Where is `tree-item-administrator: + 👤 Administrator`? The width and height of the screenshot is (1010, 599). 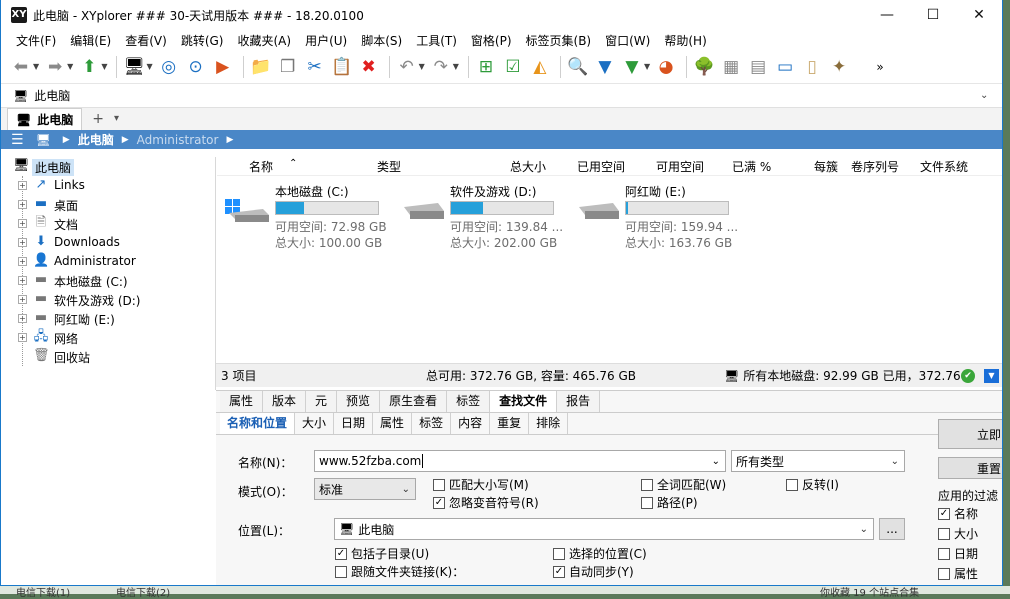
tree-item-administrator: + 👤 Administrator is located at coordinates (108, 261).